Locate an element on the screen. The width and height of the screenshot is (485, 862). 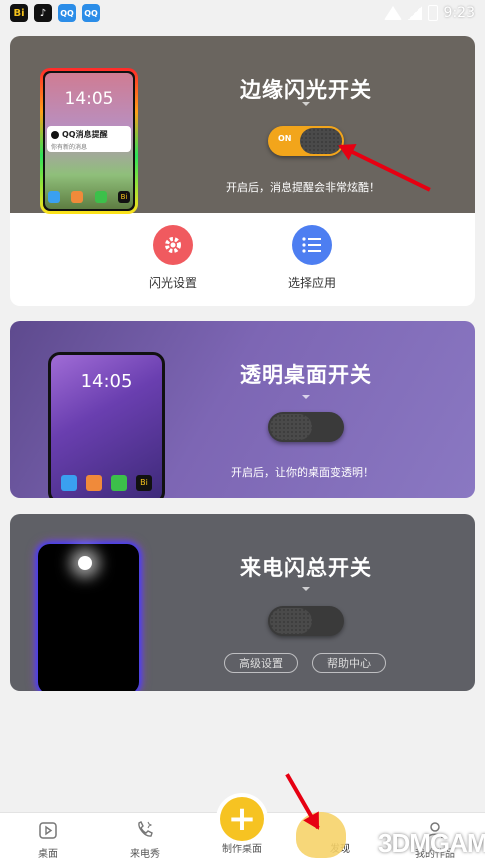
help-center-button: 帮助中心 is located at coordinates (349, 663).